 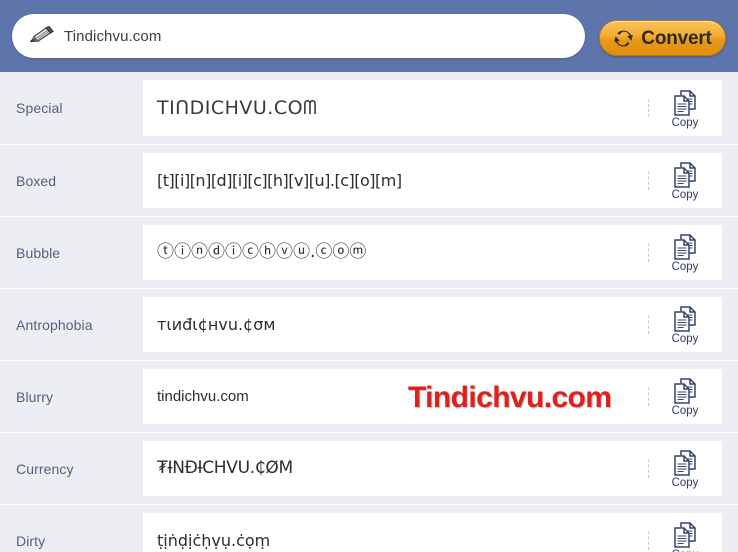 I want to click on refresh-icon, so click(x=623, y=38).